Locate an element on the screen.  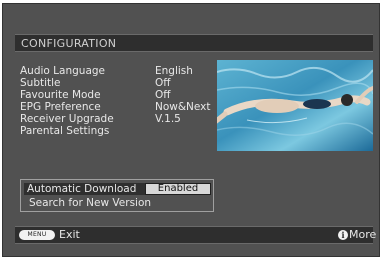
setting-favourite-mode: Favourite Mode Off is located at coordinates (120, 95).